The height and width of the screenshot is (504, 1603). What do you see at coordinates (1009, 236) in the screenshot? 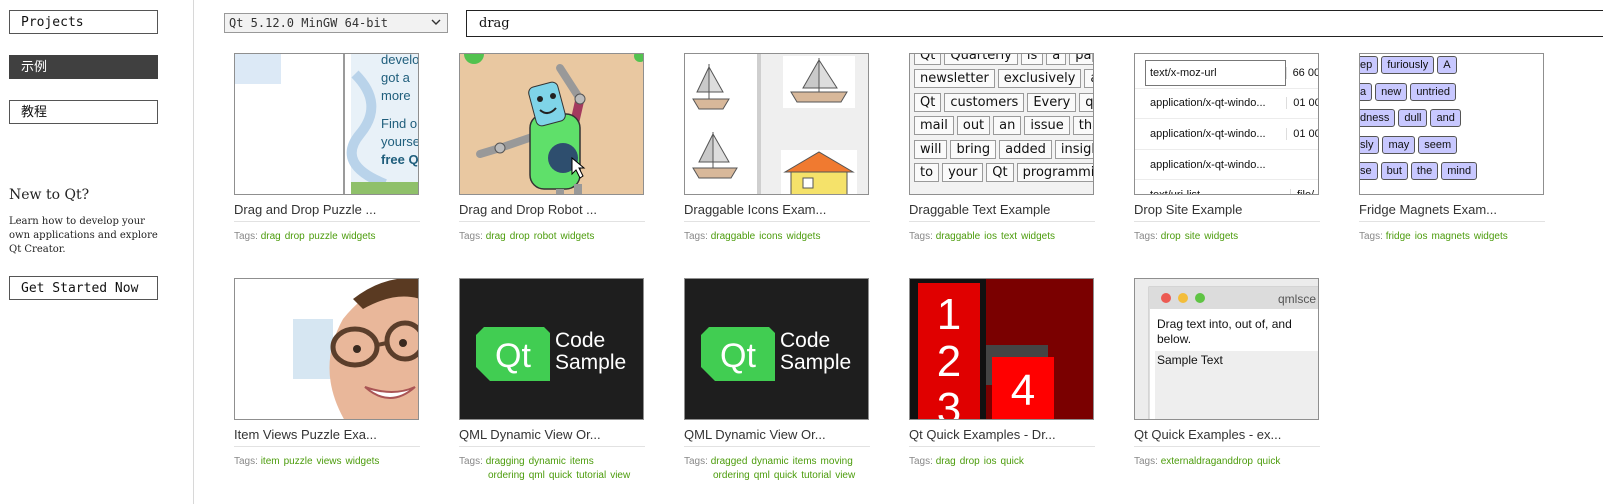
I see `tag-link: text` at bounding box center [1009, 236].